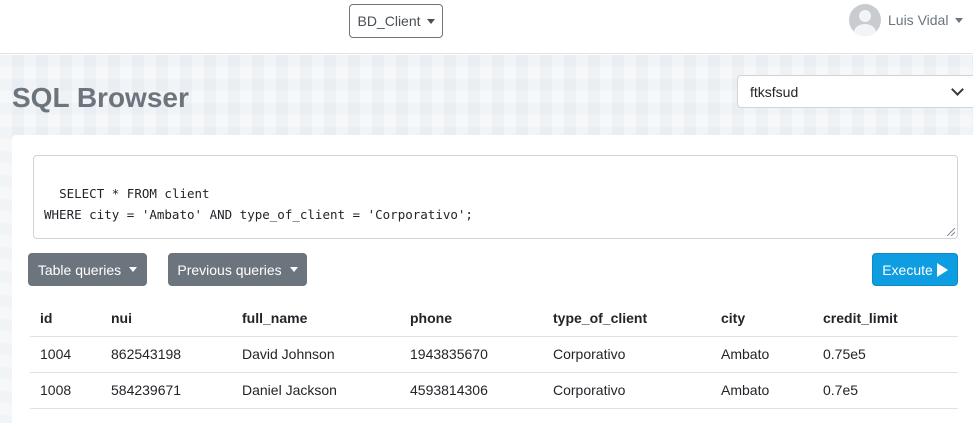  What do you see at coordinates (166, 354) in the screenshot?
I see `table-cell: 862543198` at bounding box center [166, 354].